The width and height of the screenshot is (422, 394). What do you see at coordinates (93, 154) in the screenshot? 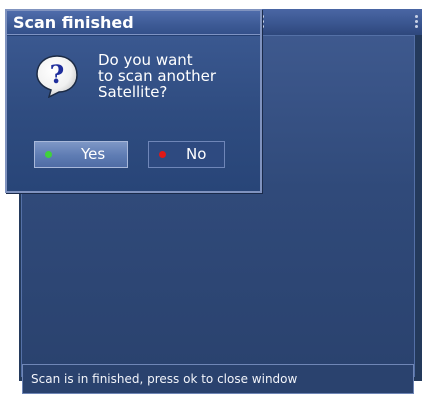
I see `yes-button-label: Yes` at bounding box center [93, 154].